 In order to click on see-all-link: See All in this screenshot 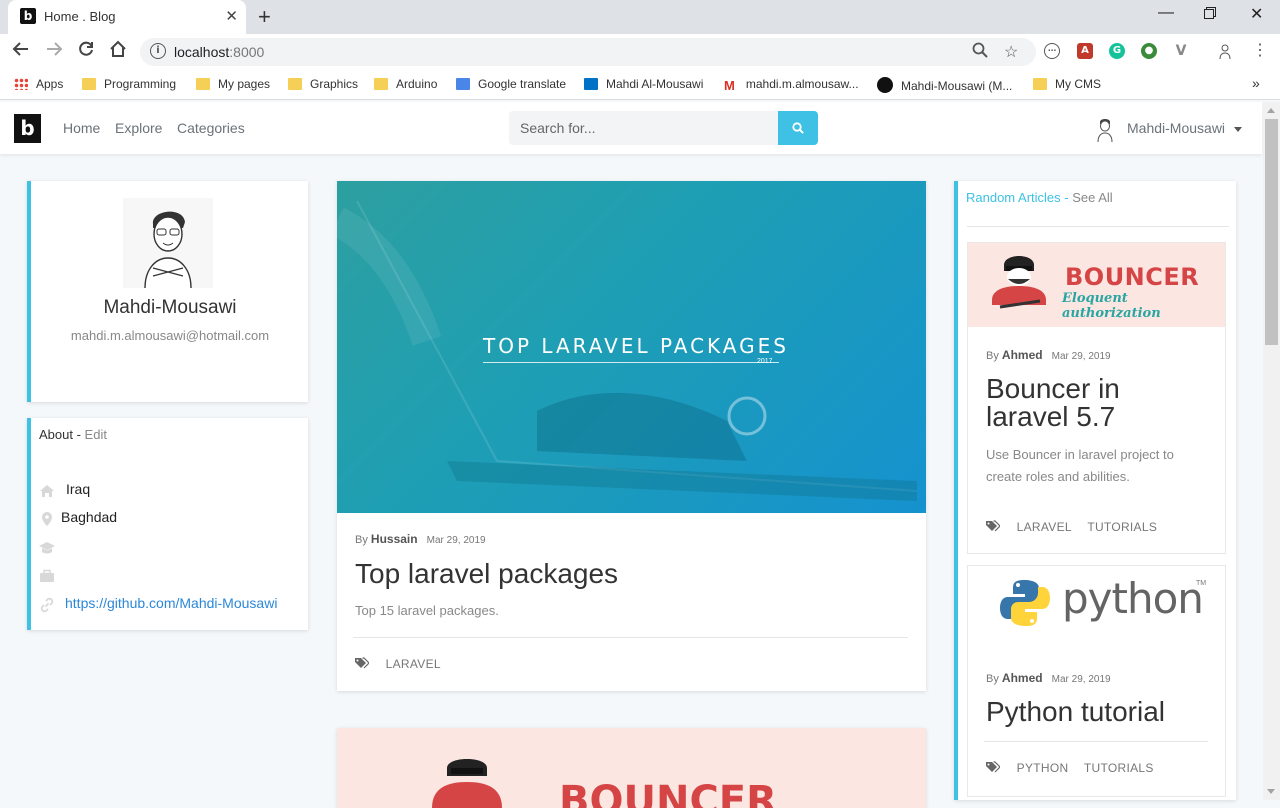, I will do `click(1092, 197)`.